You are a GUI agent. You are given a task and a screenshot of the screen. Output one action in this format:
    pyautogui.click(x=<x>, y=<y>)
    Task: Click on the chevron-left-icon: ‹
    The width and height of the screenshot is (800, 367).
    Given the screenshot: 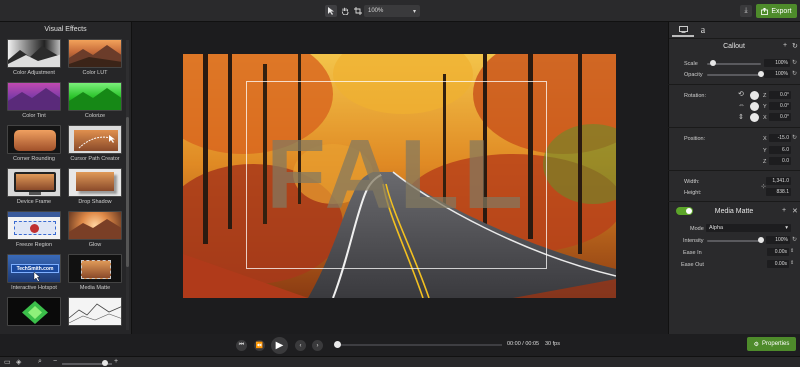 What is the action you would take?
    pyautogui.click(x=300, y=345)
    